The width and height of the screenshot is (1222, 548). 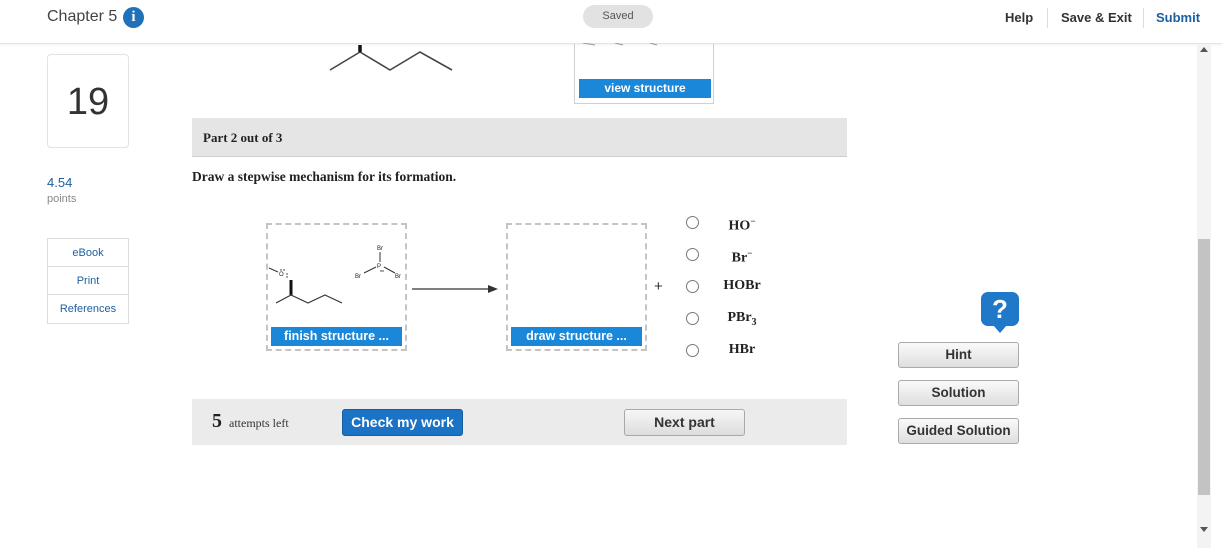 I want to click on atom-label-p: P, so click(x=379, y=267).